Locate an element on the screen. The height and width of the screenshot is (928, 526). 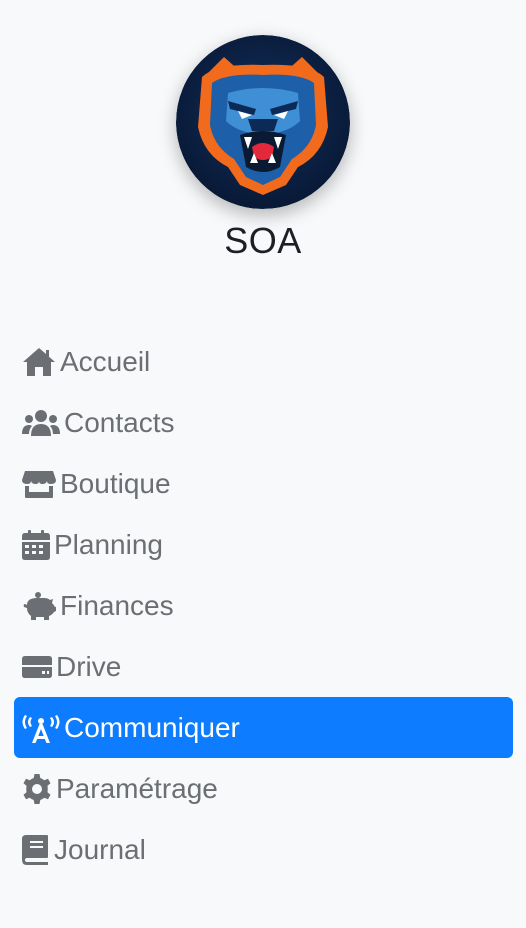
nav-item-boutique: Boutique is located at coordinates (263, 483).